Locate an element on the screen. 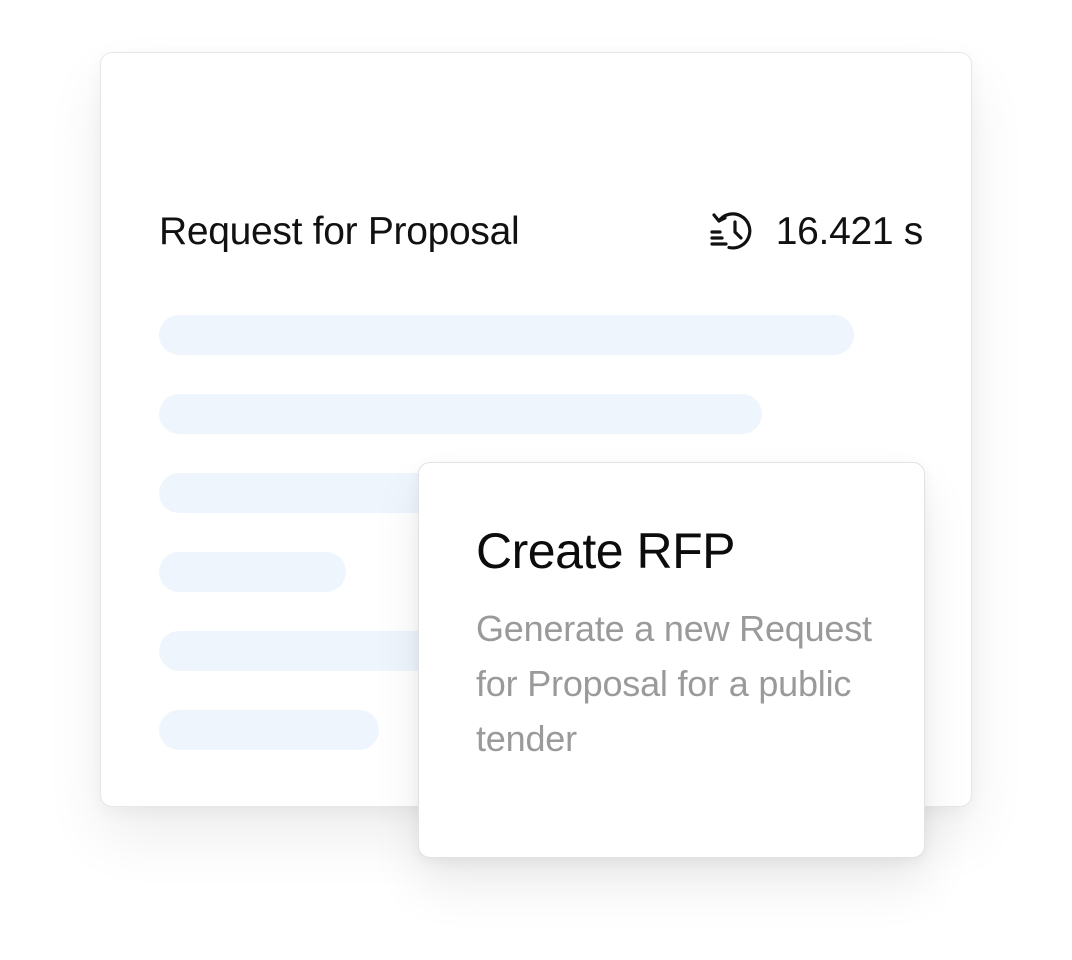 Image resolution: width=1072 pixels, height=960 pixels. elapsed-time: 16.421 s is located at coordinates (849, 231).